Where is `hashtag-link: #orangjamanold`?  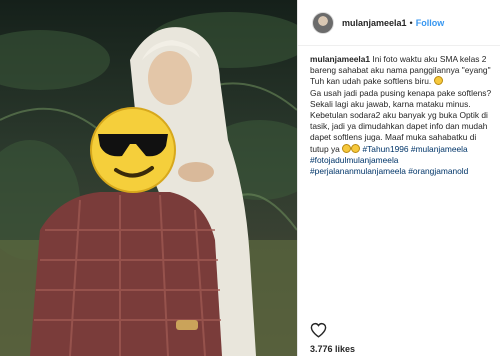 hashtag-link: #orangjamanold is located at coordinates (438, 171).